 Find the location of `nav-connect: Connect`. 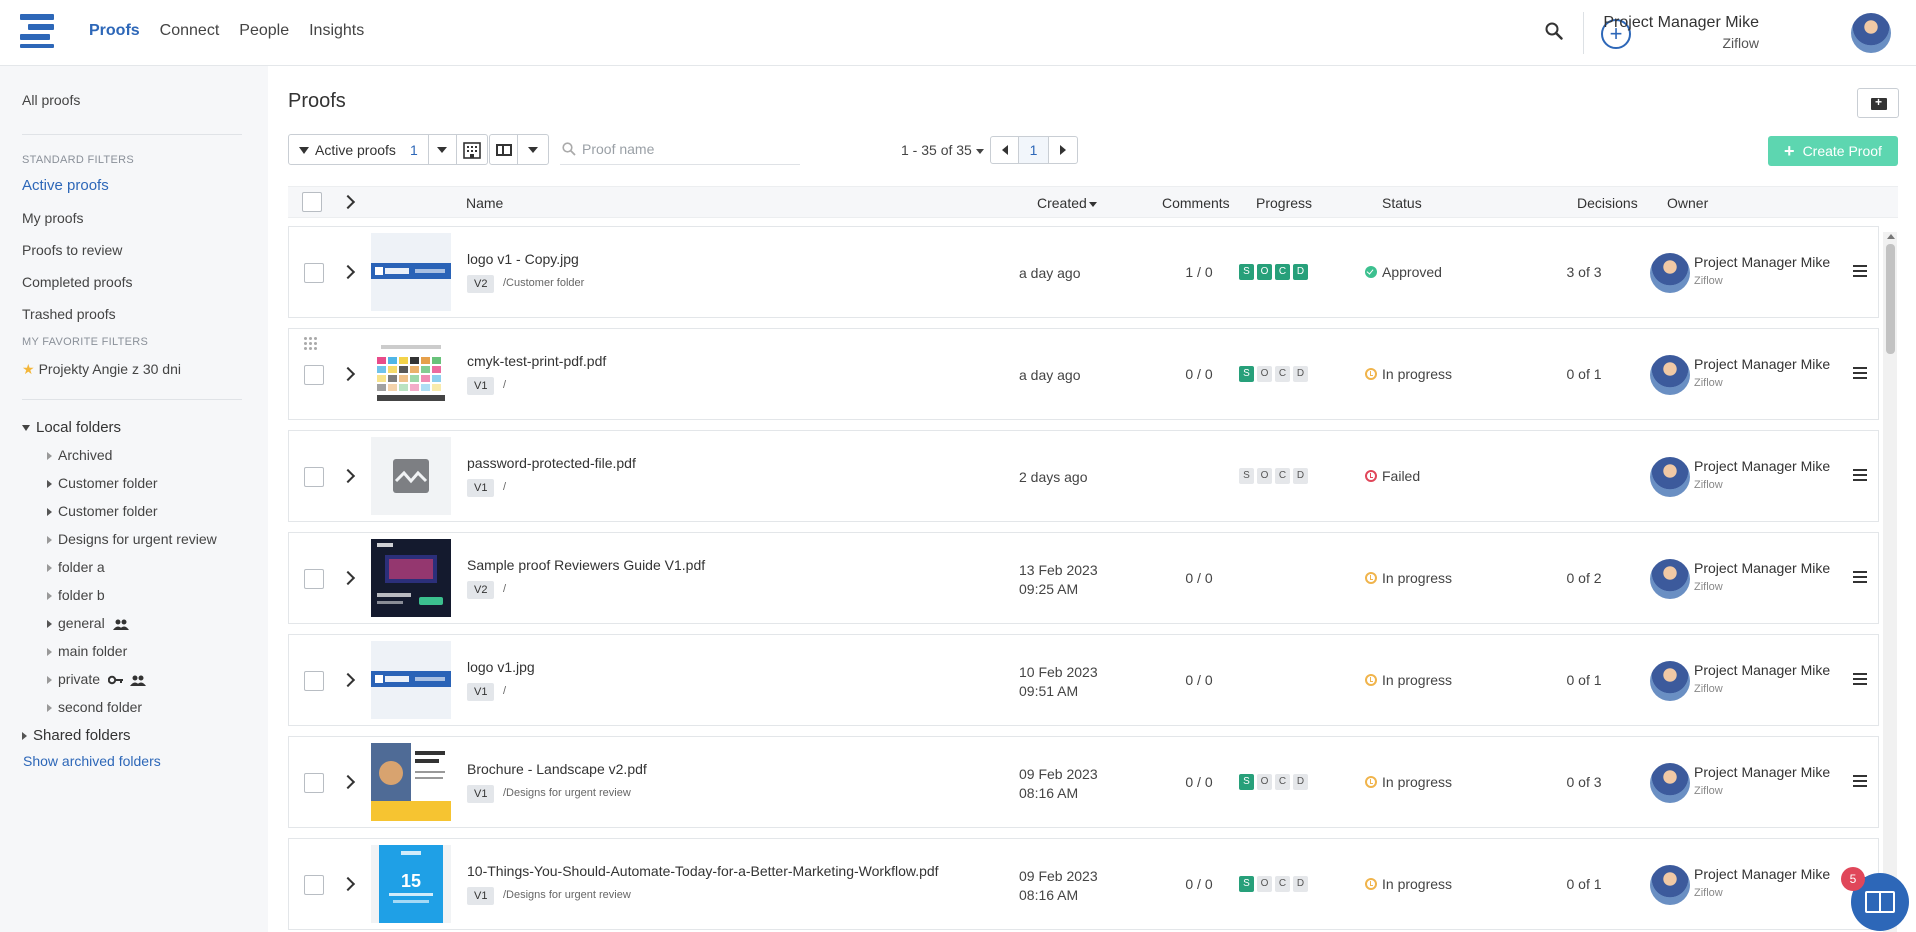

nav-connect: Connect is located at coordinates (190, 31).